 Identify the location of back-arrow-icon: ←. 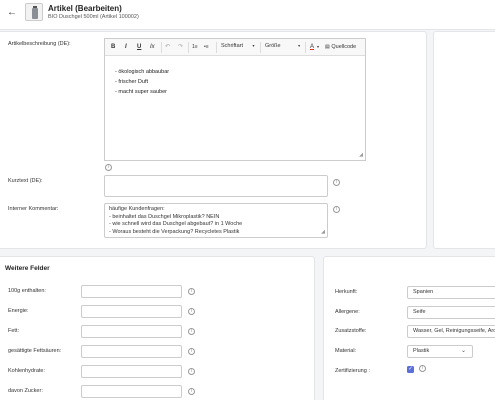
(12, 13).